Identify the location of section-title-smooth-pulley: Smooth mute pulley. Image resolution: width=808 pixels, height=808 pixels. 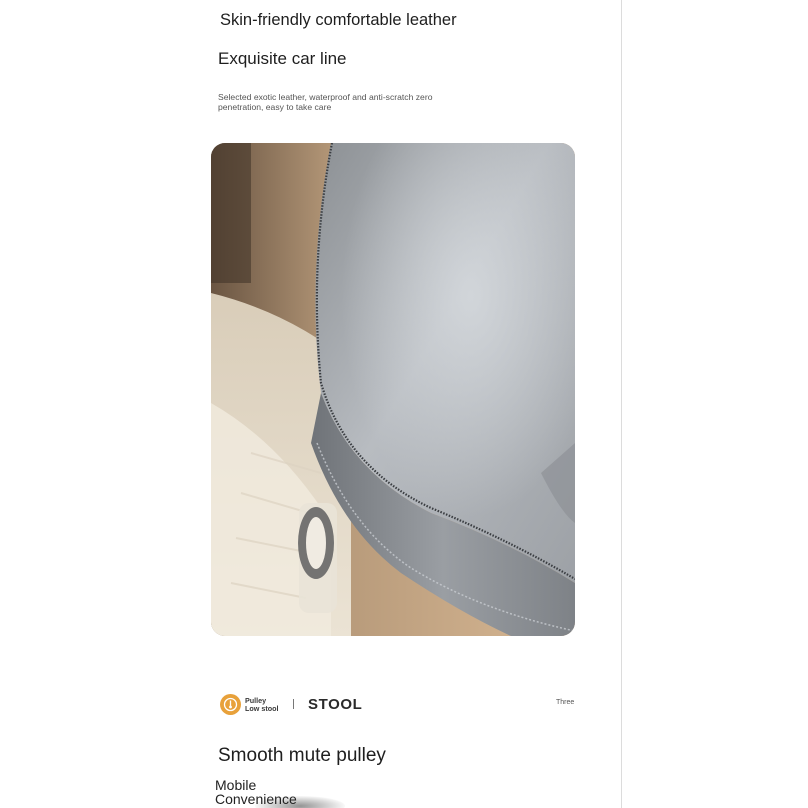
(302, 755).